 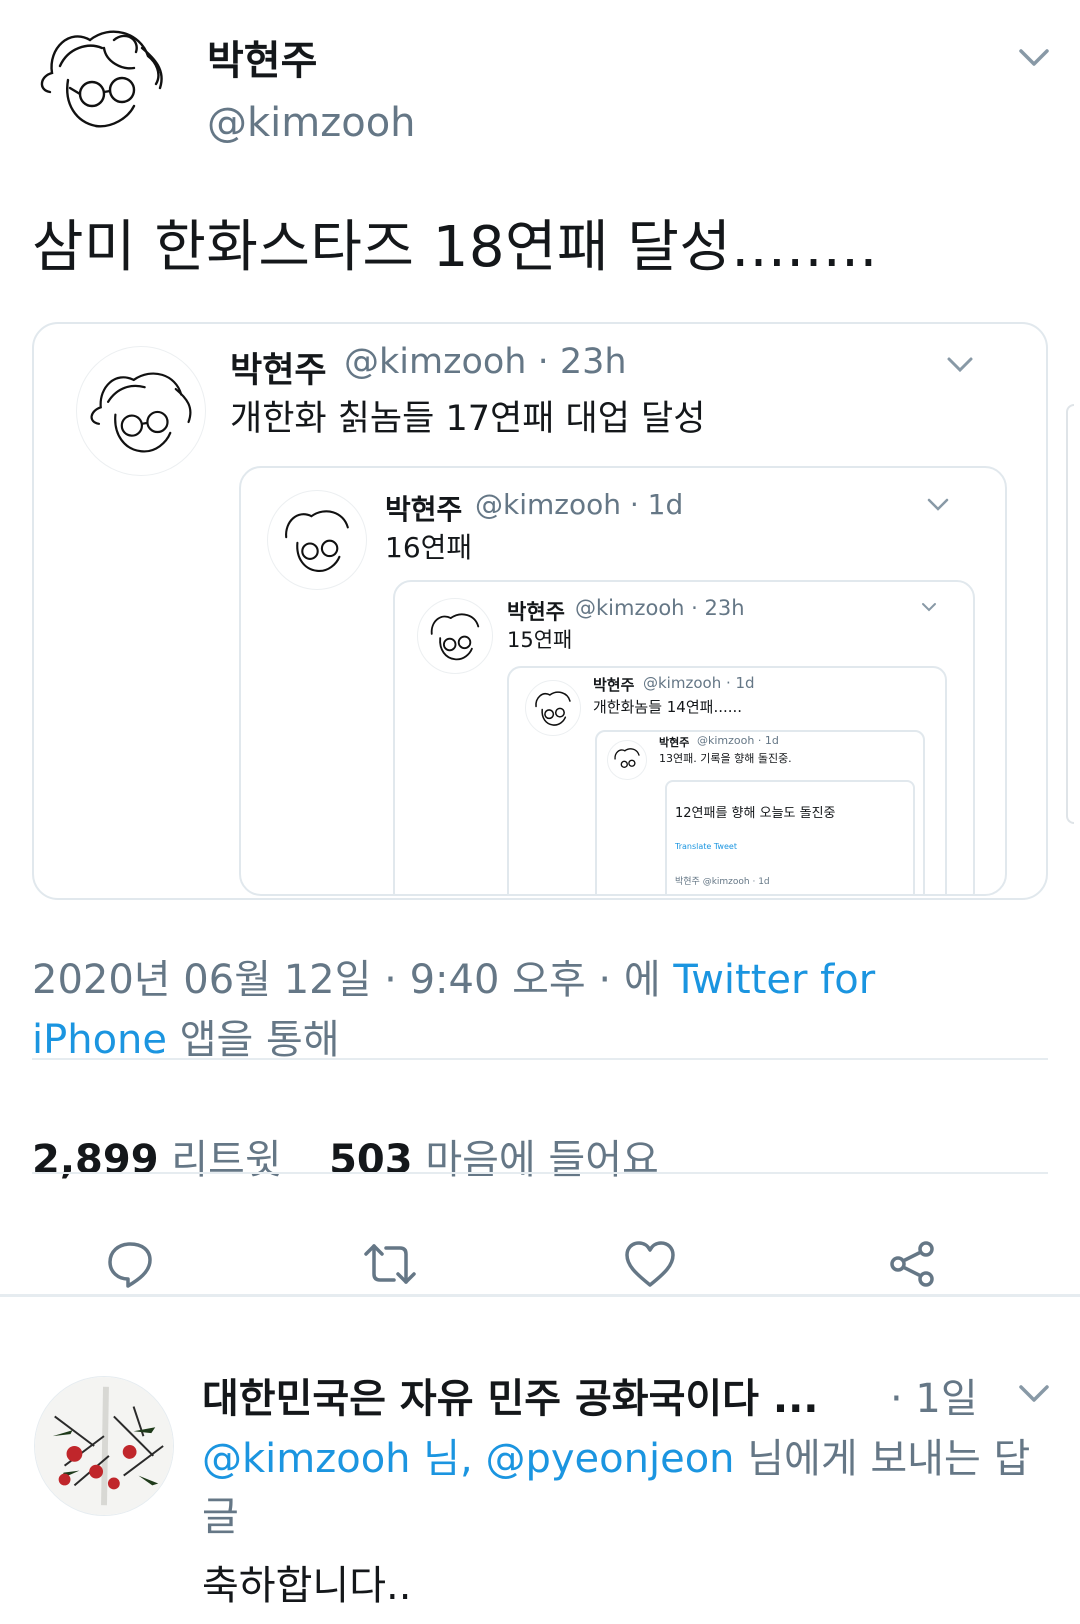 I want to click on mention-kimzooh: @kimzooh 님,, so click(x=343, y=1459).